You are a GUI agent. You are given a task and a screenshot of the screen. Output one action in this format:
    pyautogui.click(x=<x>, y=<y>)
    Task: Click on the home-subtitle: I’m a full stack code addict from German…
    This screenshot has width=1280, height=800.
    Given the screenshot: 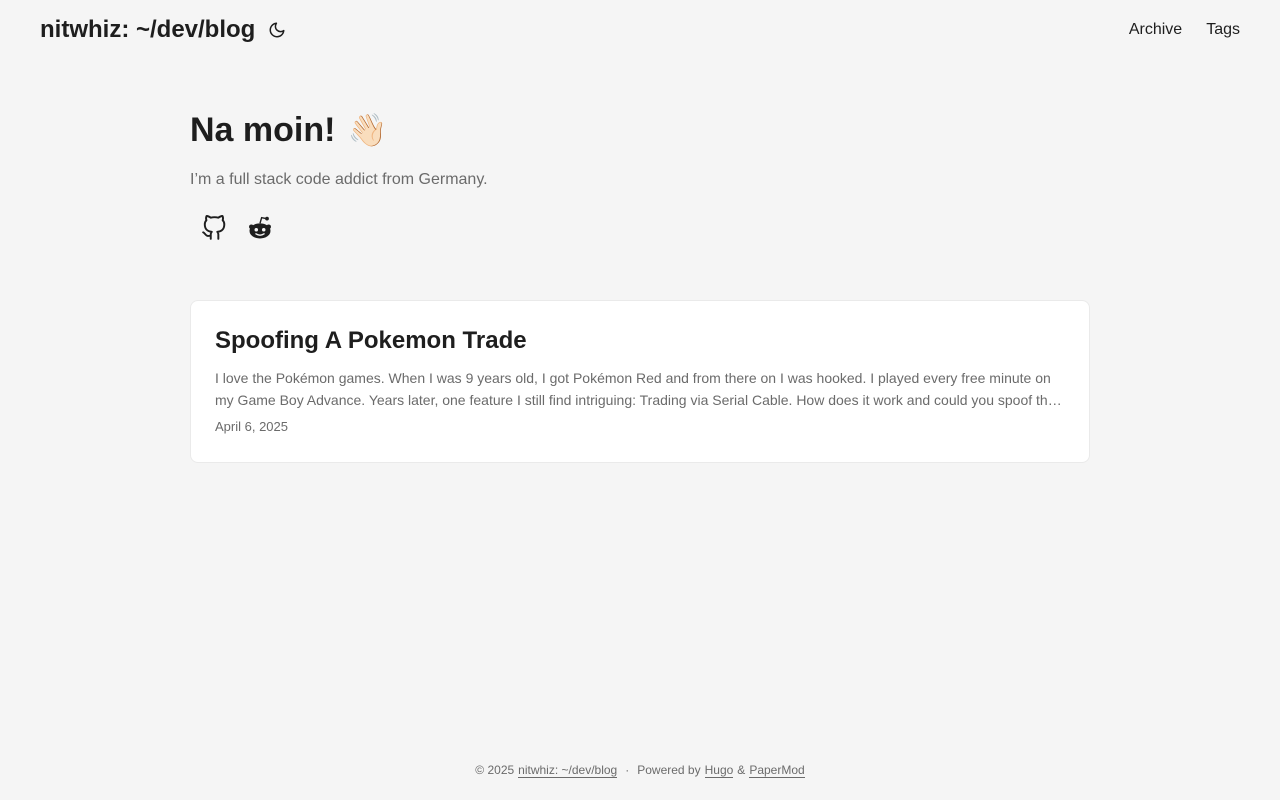 What is the action you would take?
    pyautogui.click(x=339, y=179)
    